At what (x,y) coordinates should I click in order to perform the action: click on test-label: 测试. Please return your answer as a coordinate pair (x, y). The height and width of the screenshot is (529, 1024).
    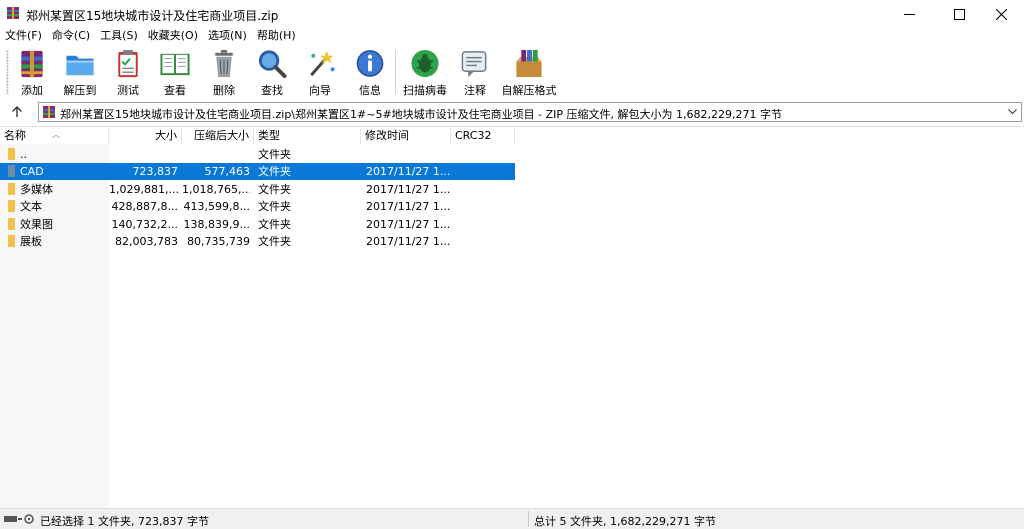
    Looking at the image, I should click on (128, 90).